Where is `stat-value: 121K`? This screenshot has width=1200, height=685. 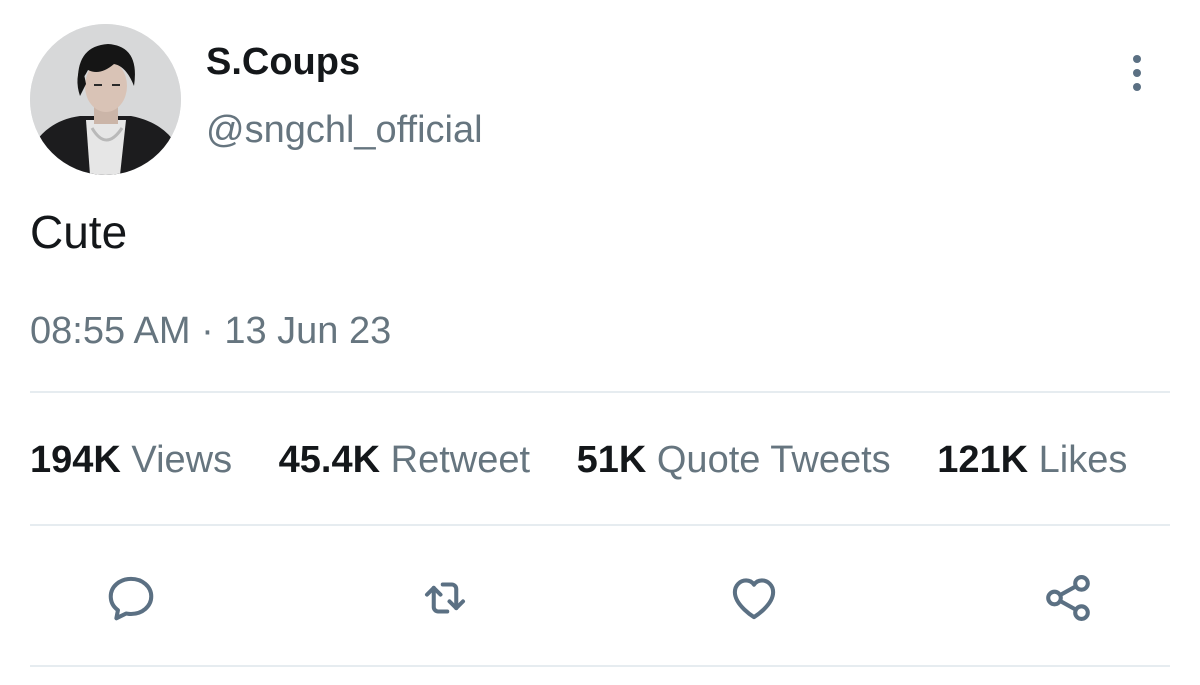 stat-value: 121K is located at coordinates (983, 460).